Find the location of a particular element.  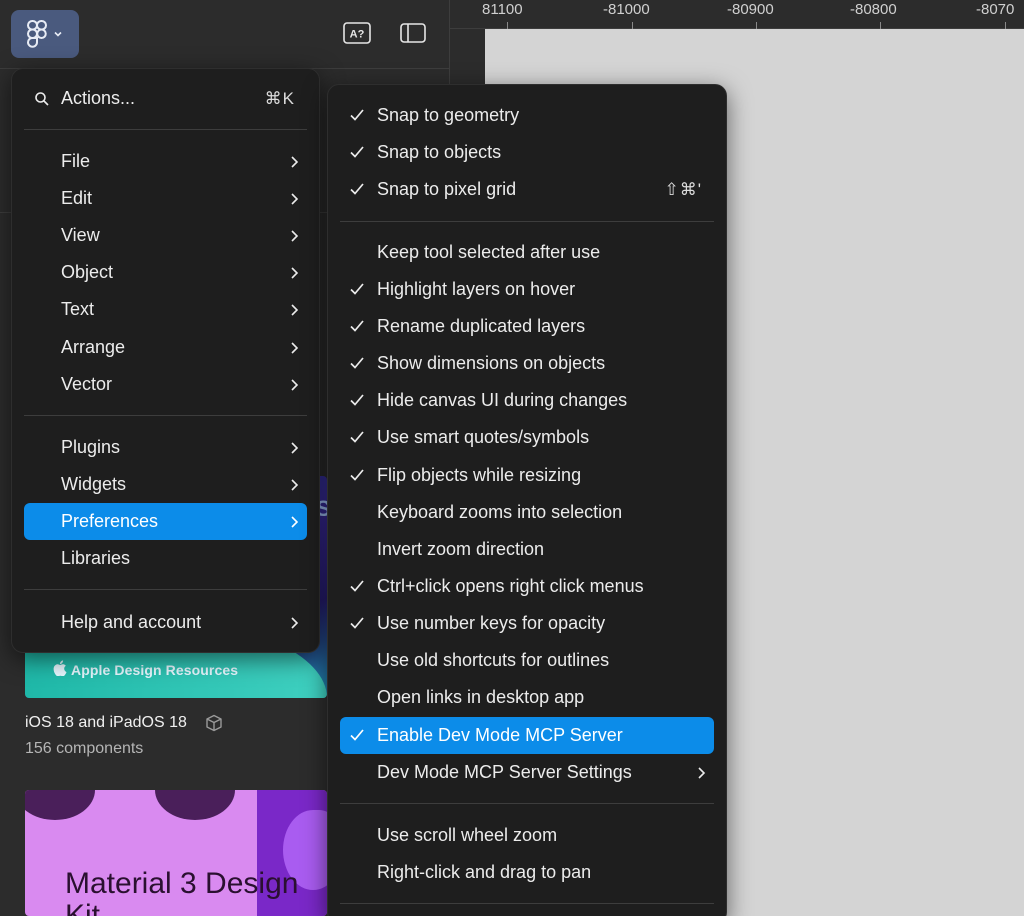

pref-open-links-desktop: Open links in desktop app is located at coordinates (527, 697).